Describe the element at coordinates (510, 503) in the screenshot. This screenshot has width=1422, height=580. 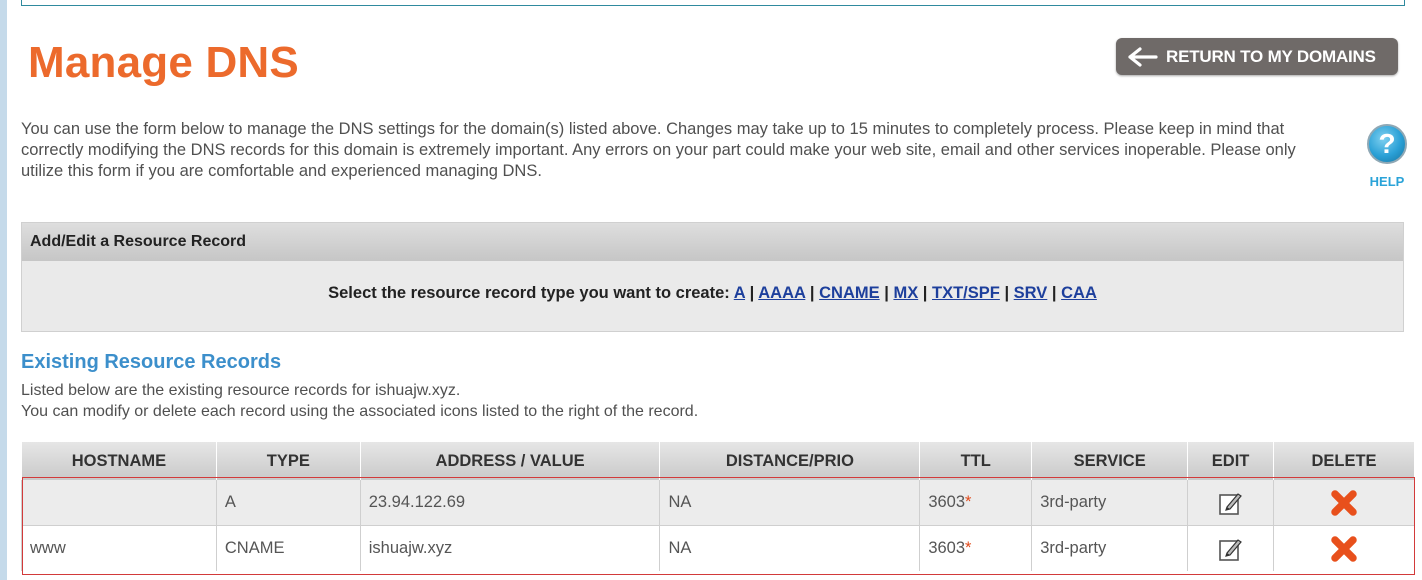
I see `address-cell: 23.94.122.69` at that location.